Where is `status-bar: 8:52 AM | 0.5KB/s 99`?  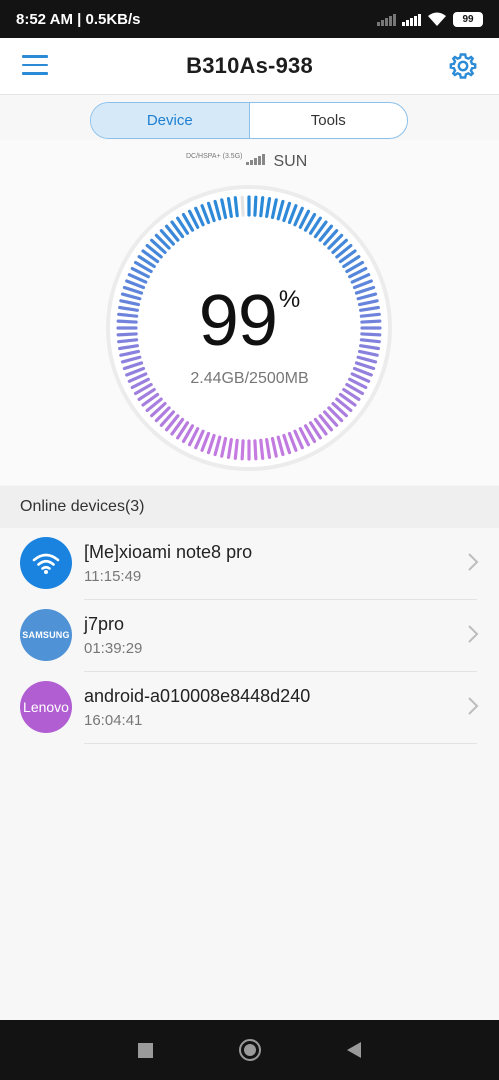
status-bar: 8:52 AM | 0.5KB/s 99 is located at coordinates (249, 19).